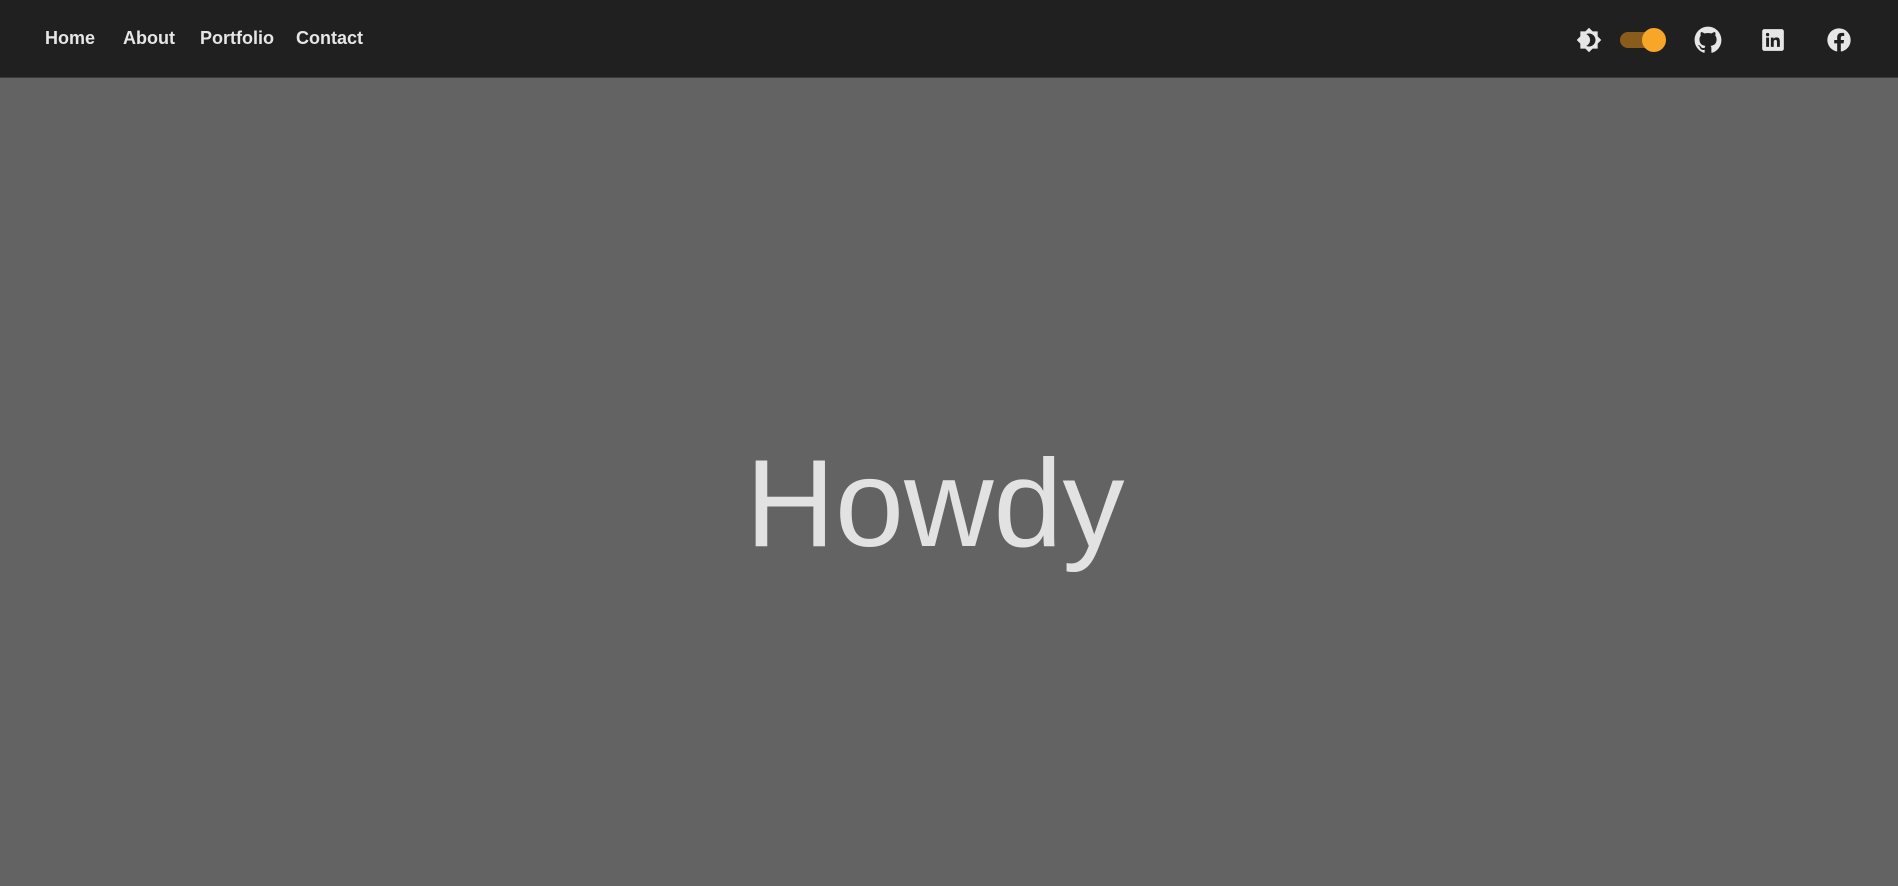 The height and width of the screenshot is (886, 1898). What do you see at coordinates (949, 39) in the screenshot?
I see `navbar: Home About Portfolio Contact` at bounding box center [949, 39].